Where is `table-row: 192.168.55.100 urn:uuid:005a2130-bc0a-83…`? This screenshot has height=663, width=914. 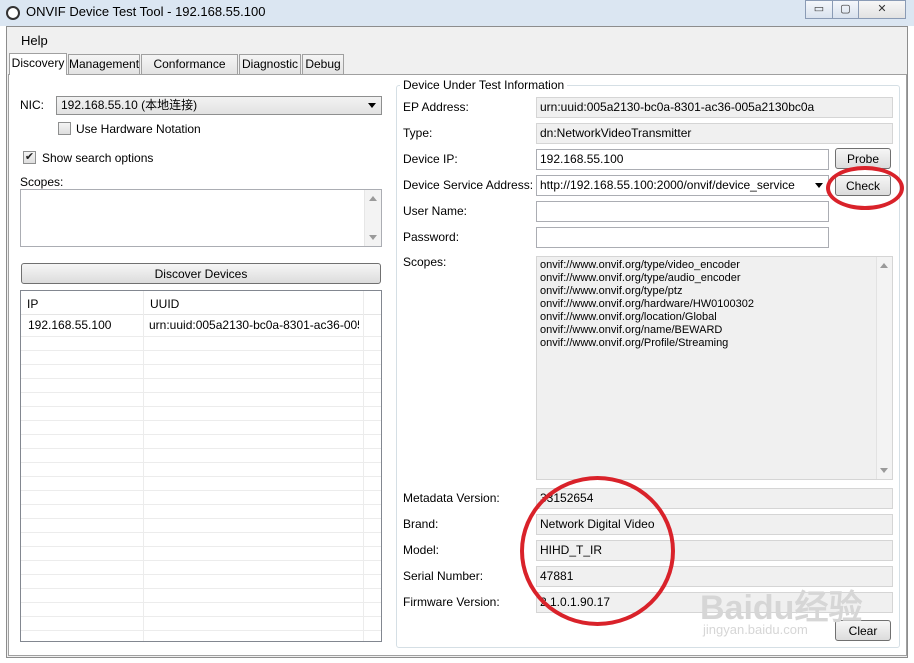 table-row: 192.168.55.100 urn:uuid:005a2130-bc0a-83… is located at coordinates (201, 325).